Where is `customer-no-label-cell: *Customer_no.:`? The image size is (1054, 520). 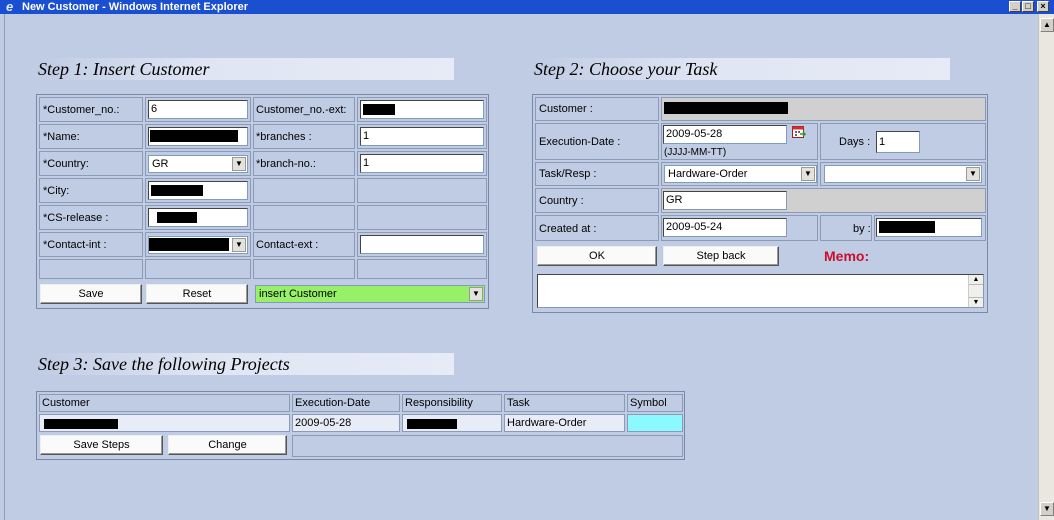
customer-no-label-cell: *Customer_no.: is located at coordinates (91, 109).